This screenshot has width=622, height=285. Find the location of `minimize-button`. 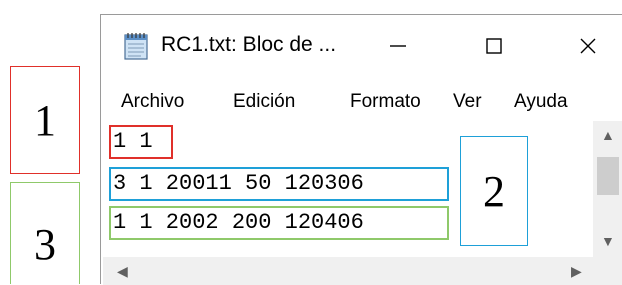

minimize-button is located at coordinates (398, 46).